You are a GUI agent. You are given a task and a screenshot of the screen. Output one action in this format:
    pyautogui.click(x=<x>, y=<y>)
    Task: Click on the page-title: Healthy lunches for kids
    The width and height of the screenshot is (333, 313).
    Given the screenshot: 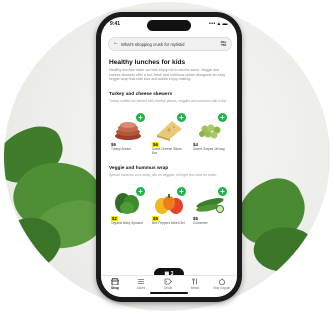 What is the action you would take?
    pyautogui.click(x=147, y=62)
    